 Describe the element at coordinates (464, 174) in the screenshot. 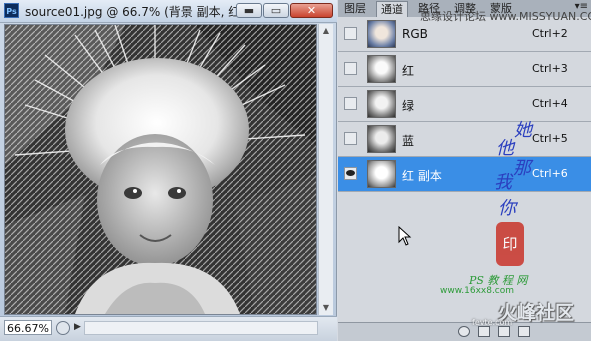

I see `channel-row-red-copy: 红 副本 Ctrl+6` at that location.